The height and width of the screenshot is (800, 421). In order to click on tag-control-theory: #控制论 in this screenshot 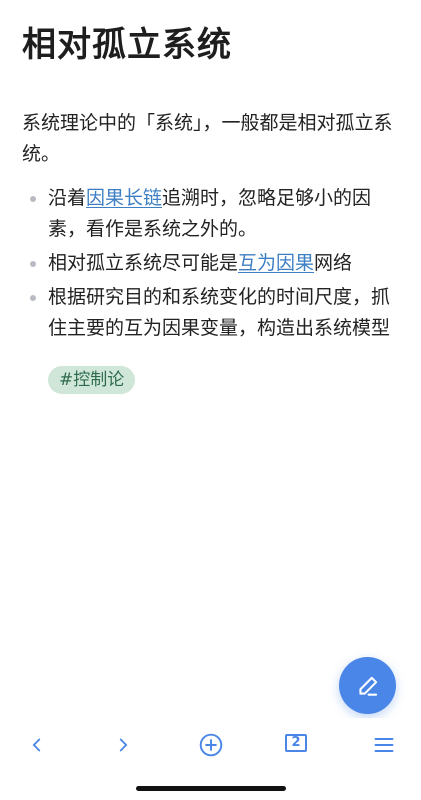, I will do `click(92, 380)`.